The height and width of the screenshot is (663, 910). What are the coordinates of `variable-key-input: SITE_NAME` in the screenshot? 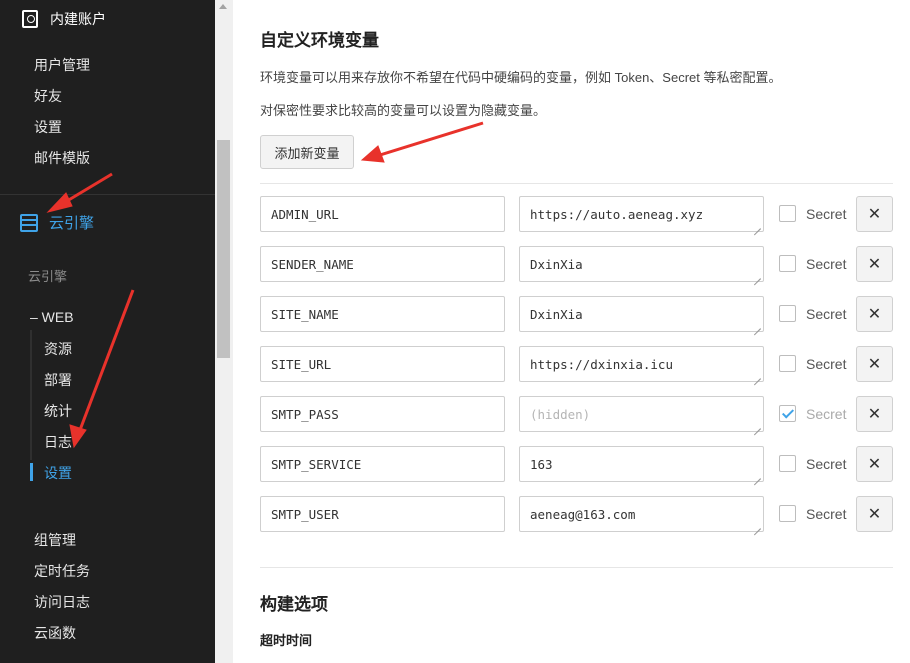 It's located at (382, 314).